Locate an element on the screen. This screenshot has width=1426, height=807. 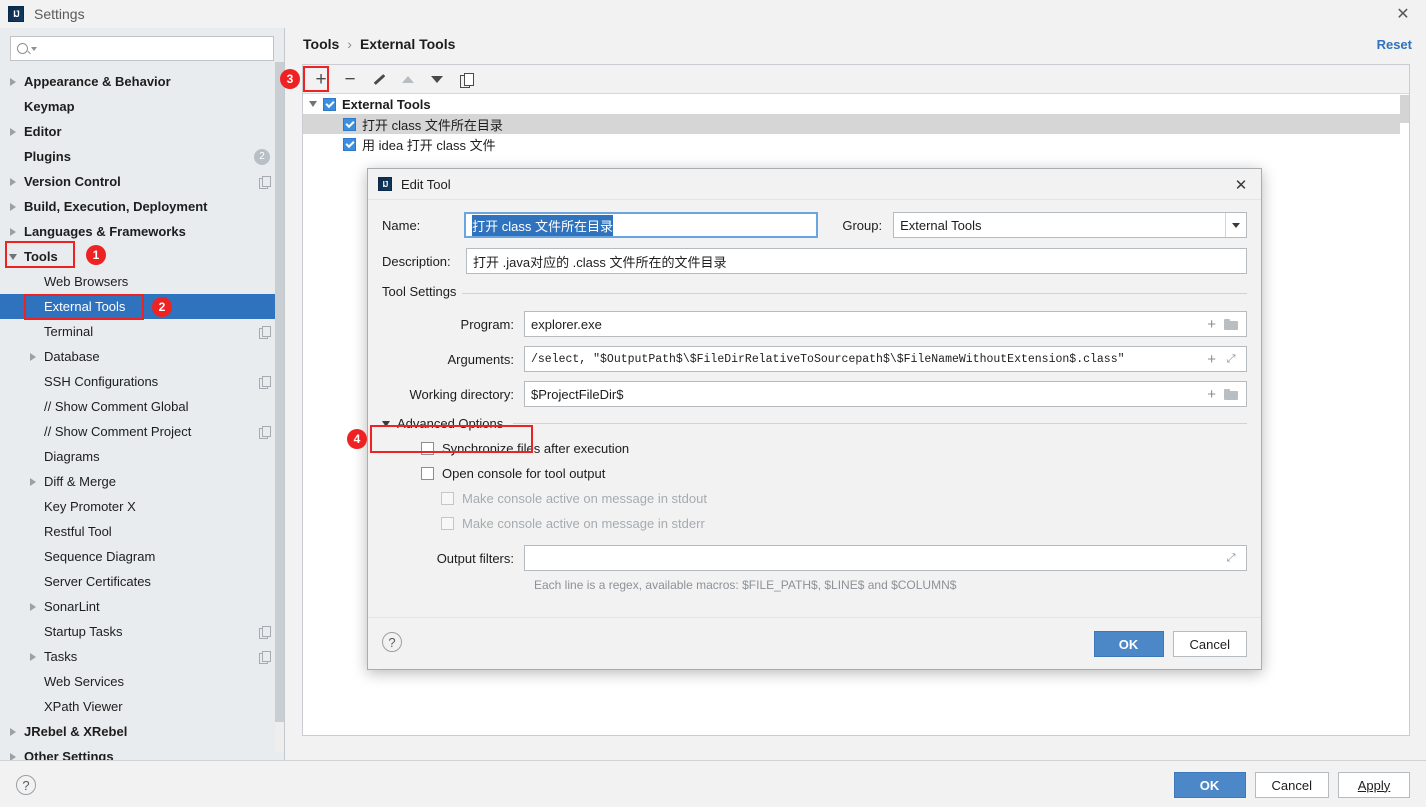
search-input is located at coordinates (154, 48).